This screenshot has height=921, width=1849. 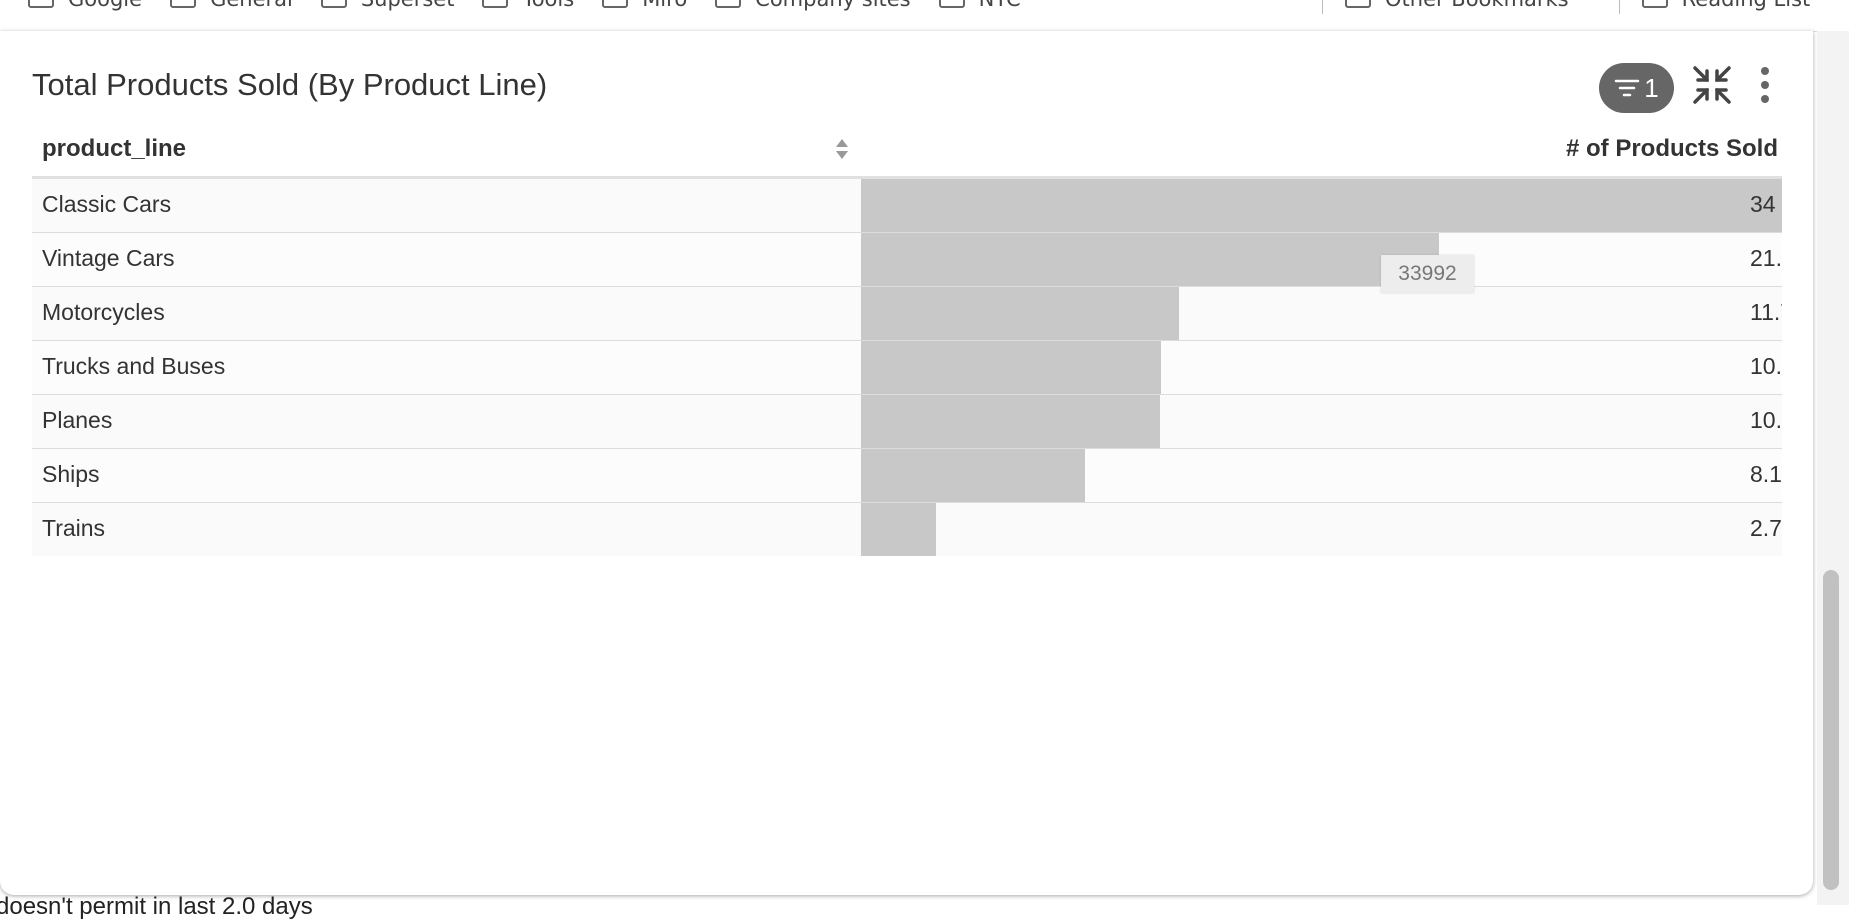 What do you see at coordinates (1766, 528) in the screenshot?
I see `cell-products-sold: 2.71` at bounding box center [1766, 528].